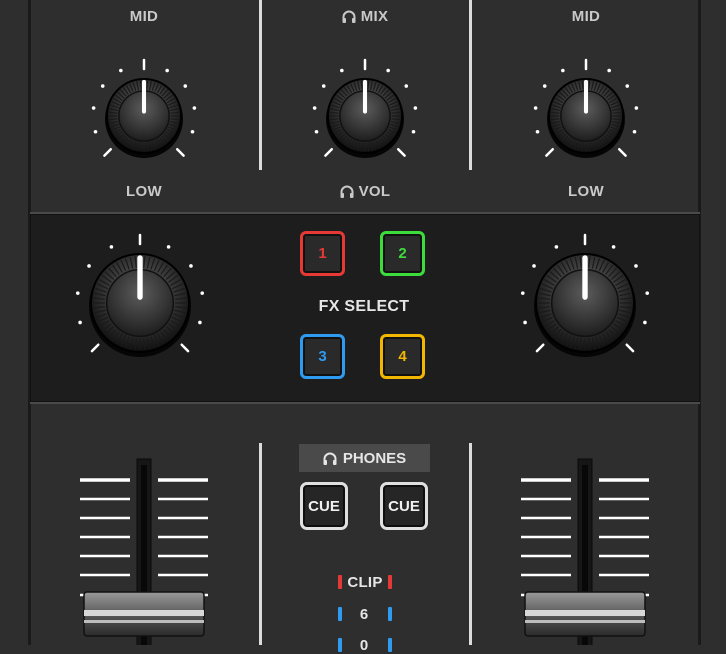  I want to click on divider-right-top, so click(470, 85).